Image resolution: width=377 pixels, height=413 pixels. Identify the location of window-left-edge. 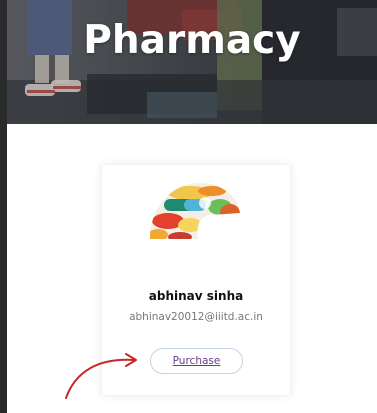
(3, 206).